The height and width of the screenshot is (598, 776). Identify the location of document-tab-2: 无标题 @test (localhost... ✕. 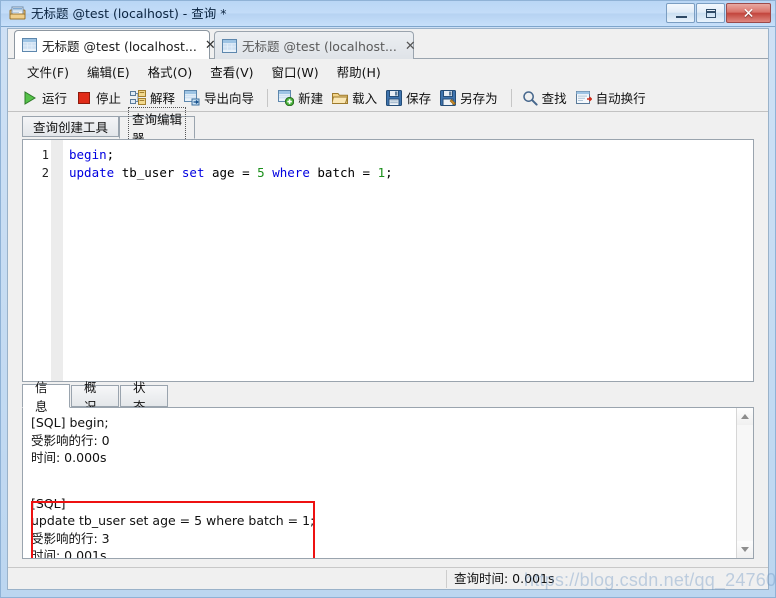
(315, 45).